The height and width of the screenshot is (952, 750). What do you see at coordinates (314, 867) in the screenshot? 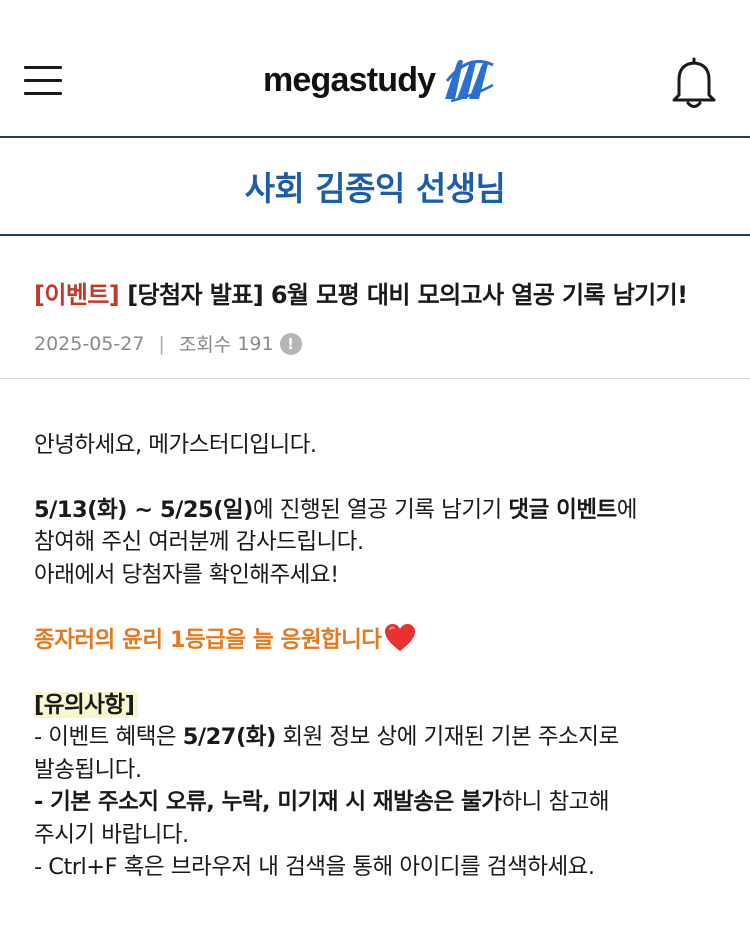
I see `notice-3: - Ctrl+F 혹은 브라우저 내 검색을 통해 아이디를 검색하세요.` at bounding box center [314, 867].